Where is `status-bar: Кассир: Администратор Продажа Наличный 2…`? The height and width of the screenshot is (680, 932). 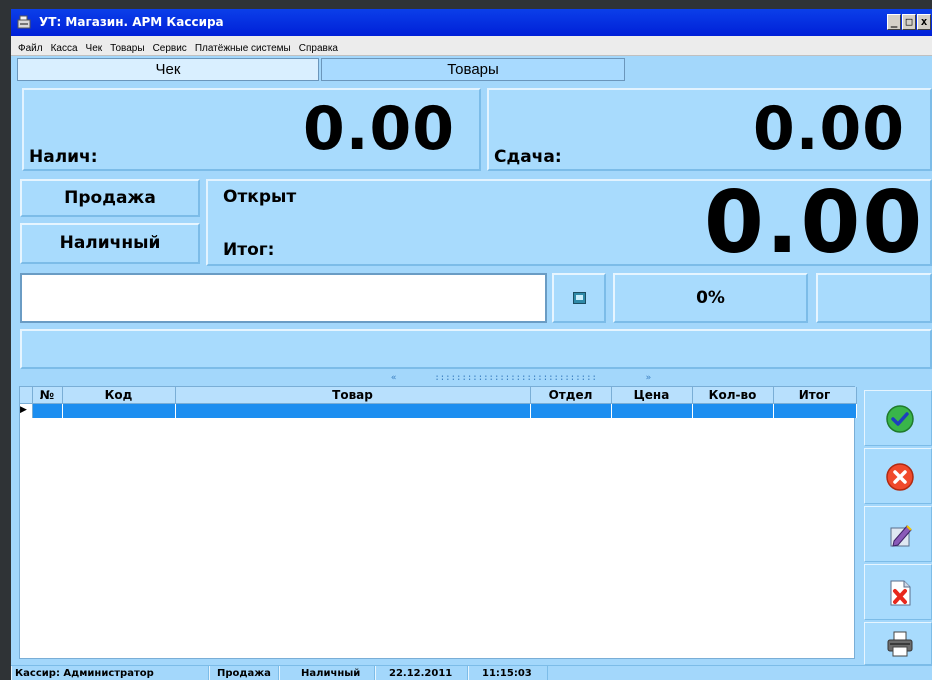 status-bar: Кассир: Администратор Продажа Наличный 2… is located at coordinates (471, 672).